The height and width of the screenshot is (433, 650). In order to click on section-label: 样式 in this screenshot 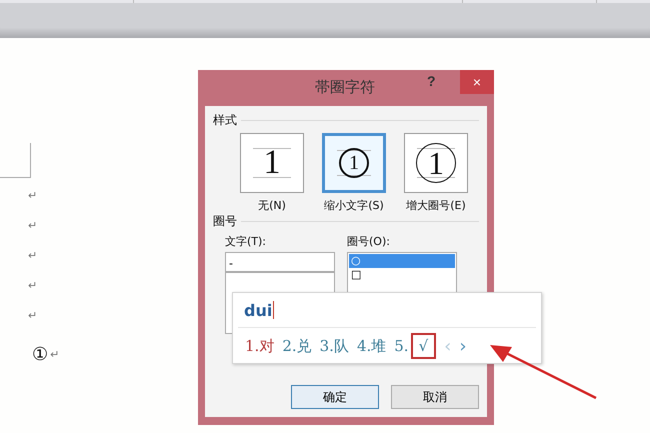, I will do `click(225, 120)`.